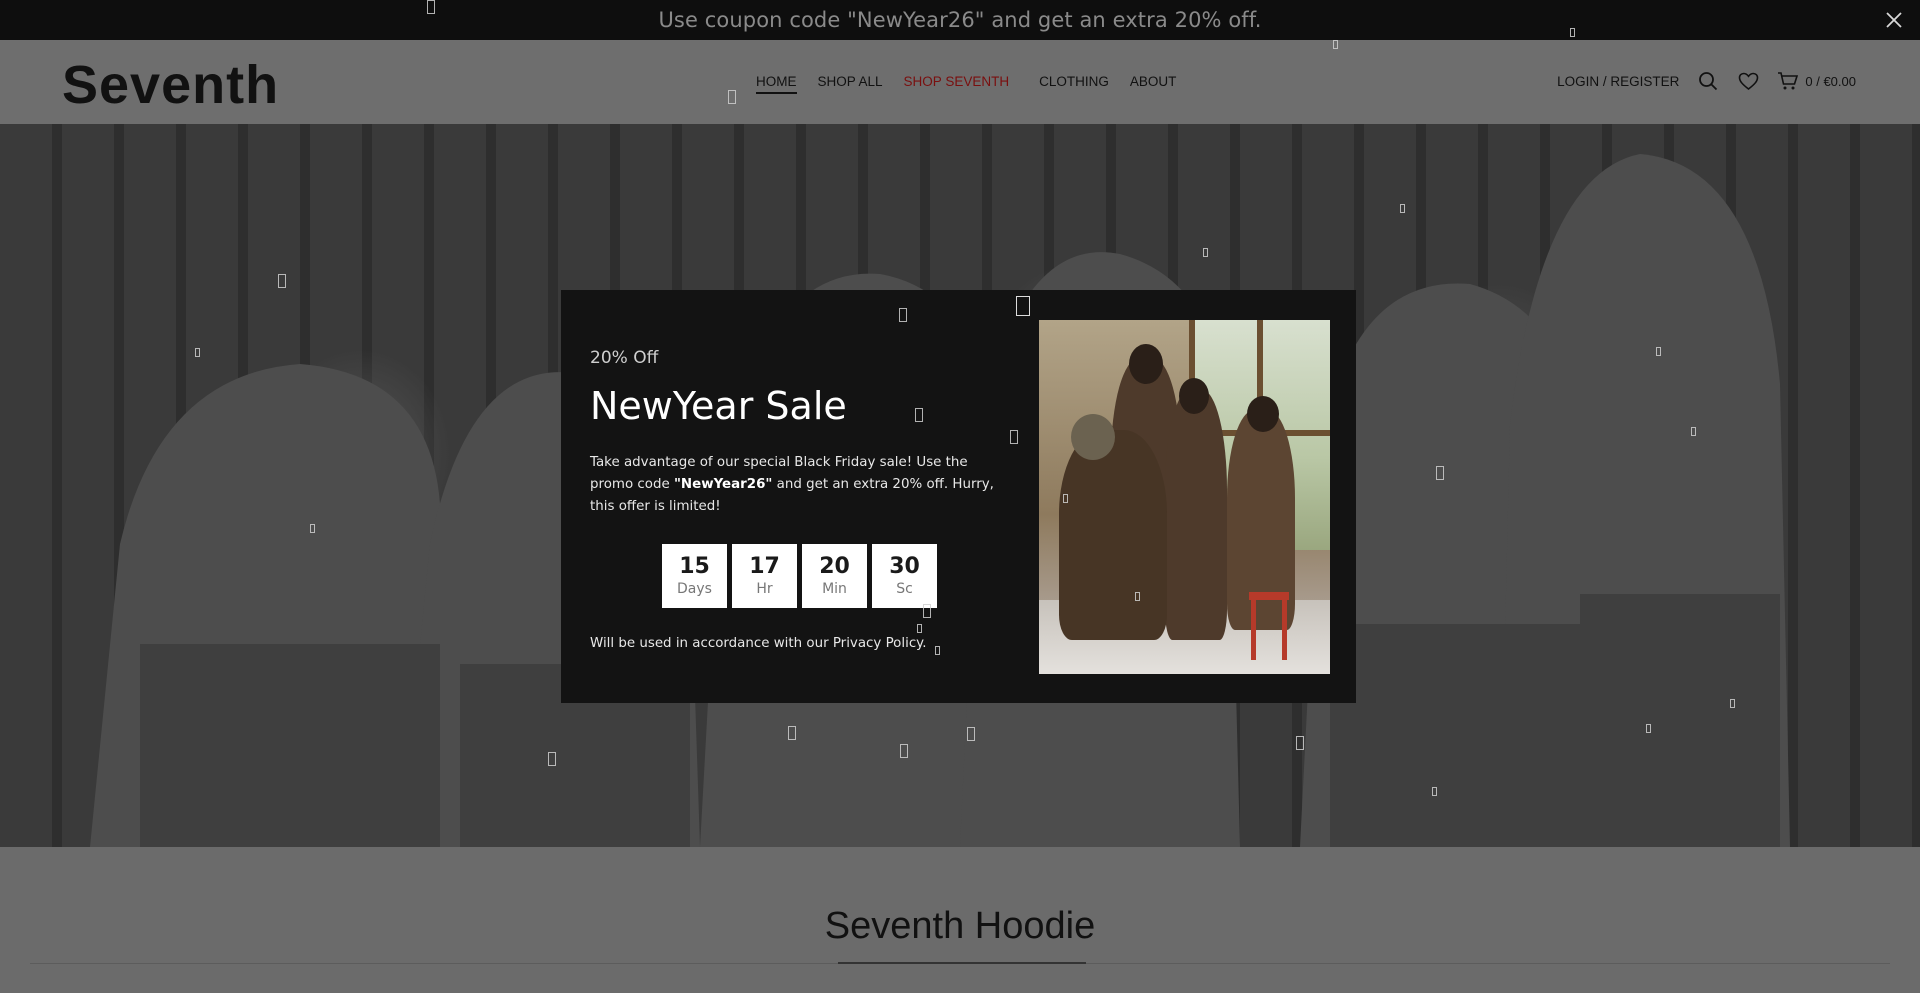 The image size is (1920, 993). I want to click on header-actions: LOGIN / REGISTER 0 / €0.00, so click(1706, 81).